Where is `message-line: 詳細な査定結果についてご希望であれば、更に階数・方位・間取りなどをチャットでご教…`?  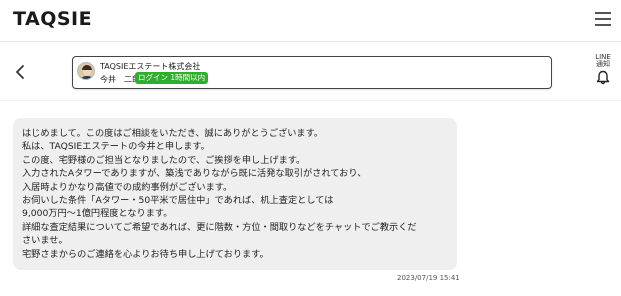 message-line: 詳細な査定結果についてご希望であれば、更に階数・方位・間取りなどをチャットでご教… is located at coordinates (219, 227).